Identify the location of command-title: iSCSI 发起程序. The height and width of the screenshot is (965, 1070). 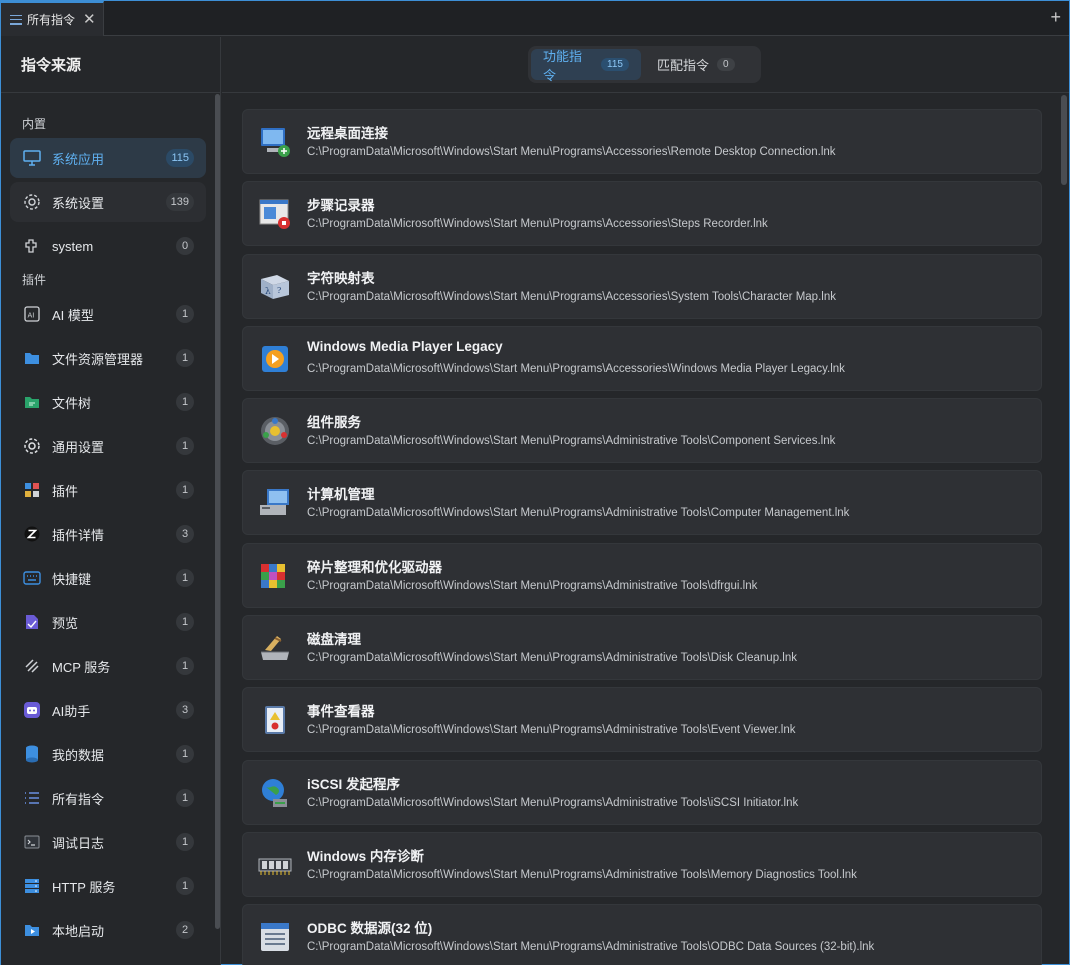
(354, 784).